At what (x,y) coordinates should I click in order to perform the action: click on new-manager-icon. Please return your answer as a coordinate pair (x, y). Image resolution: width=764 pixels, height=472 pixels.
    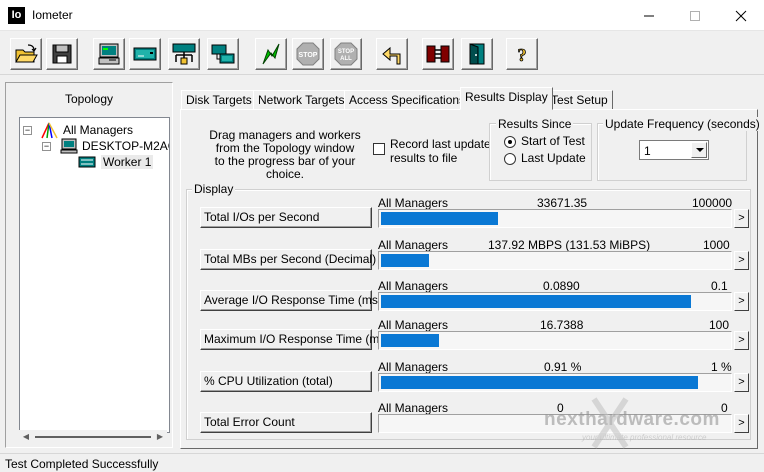
    Looking at the image, I should click on (145, 54).